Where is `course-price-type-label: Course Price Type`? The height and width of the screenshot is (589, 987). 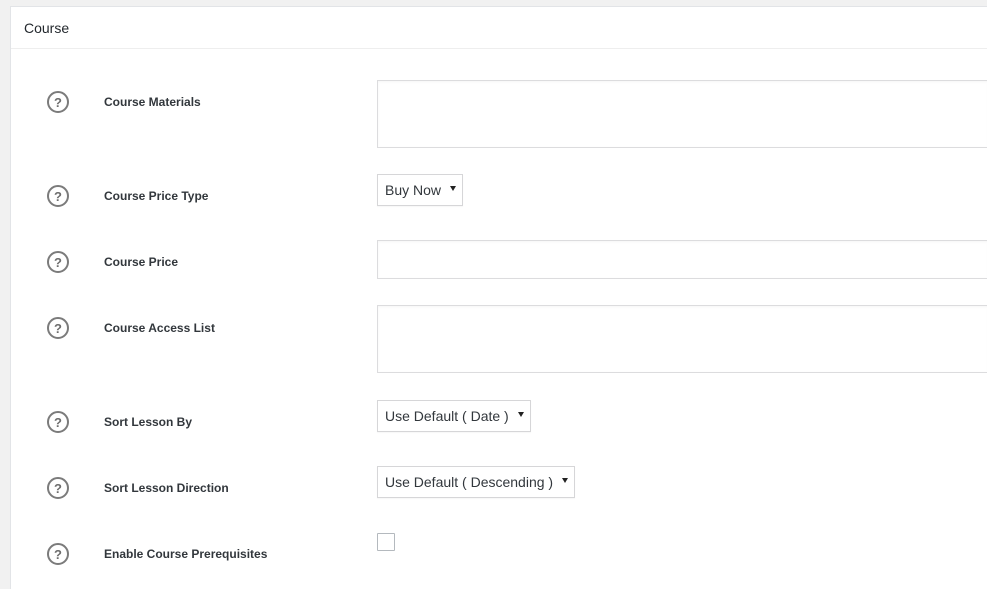
course-price-type-label: Course Price Type is located at coordinates (156, 196).